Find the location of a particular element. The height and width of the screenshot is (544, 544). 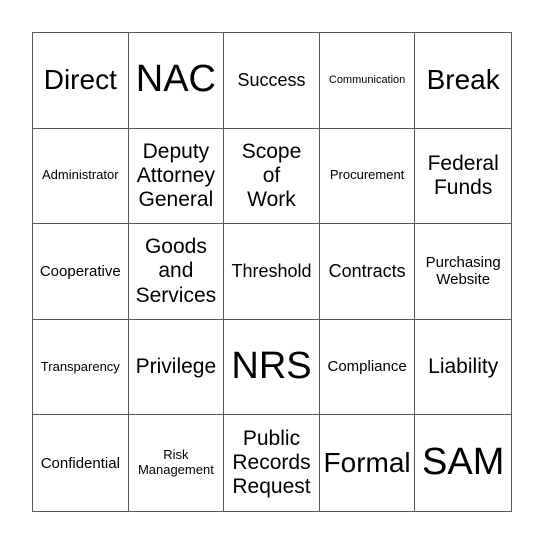

bingo-cell-label-line: of is located at coordinates (271, 175).